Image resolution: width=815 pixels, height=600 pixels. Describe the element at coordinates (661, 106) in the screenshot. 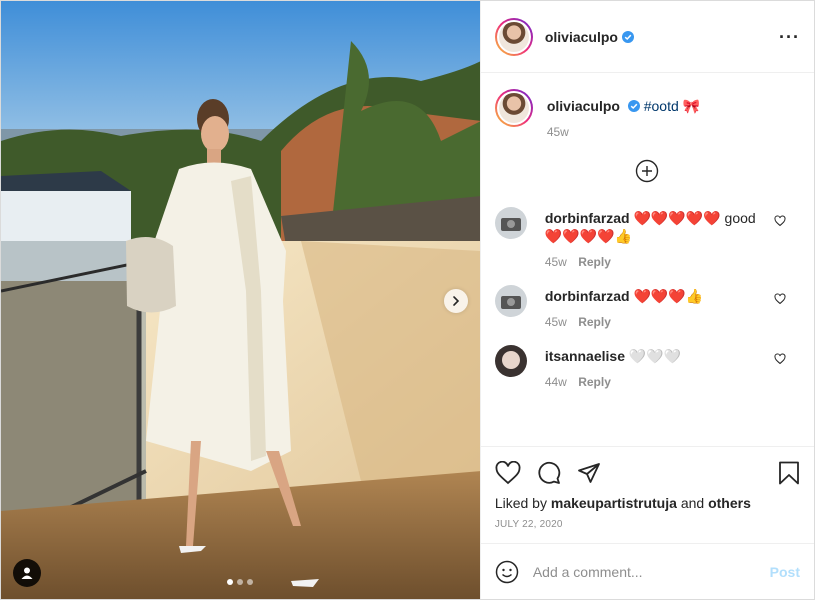

I see `hashtag-link: #ootd` at that location.